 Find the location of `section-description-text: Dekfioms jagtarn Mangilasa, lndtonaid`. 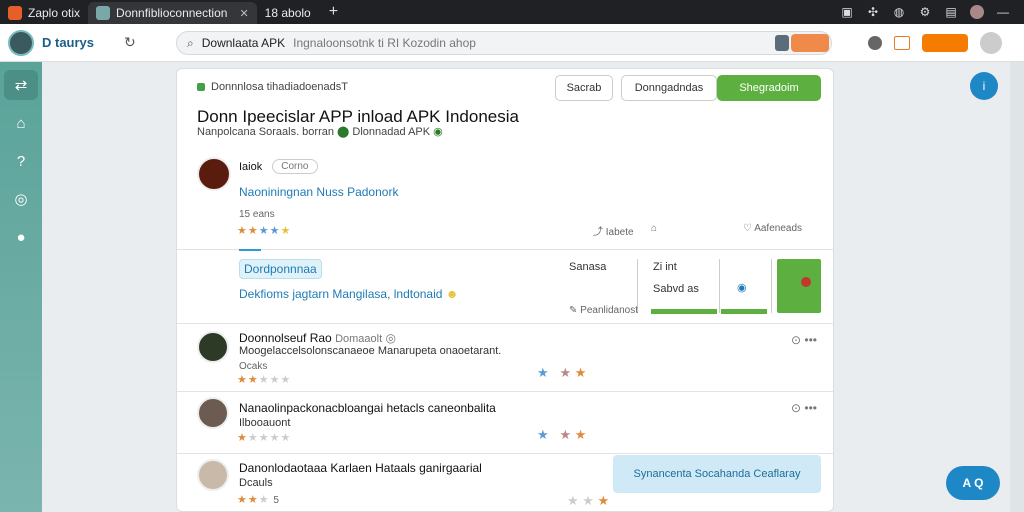

section-description-text: Dekfioms jagtarn Mangilasa, lndtonaid is located at coordinates (341, 294).